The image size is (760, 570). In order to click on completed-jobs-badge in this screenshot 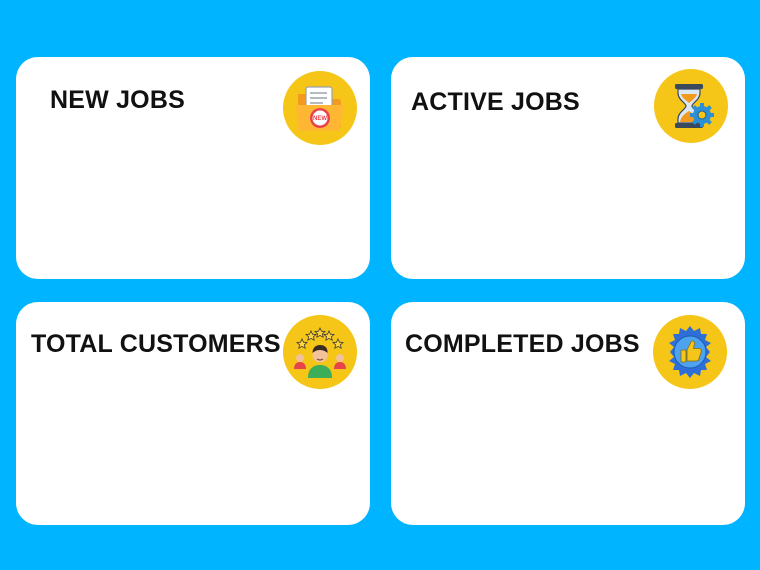, I will do `click(690, 352)`.